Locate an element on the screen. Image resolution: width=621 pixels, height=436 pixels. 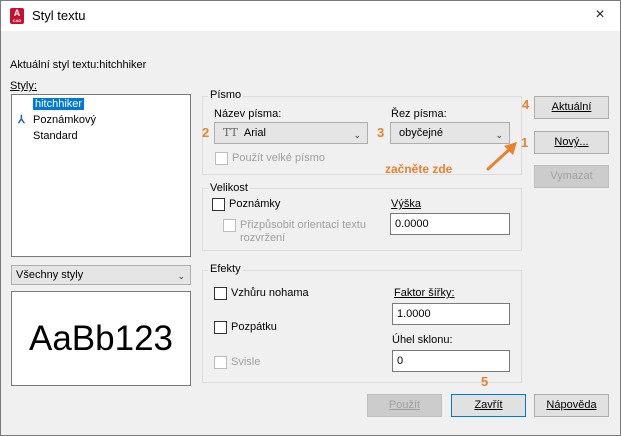
style-preview: AaBb123 is located at coordinates (101, 338).